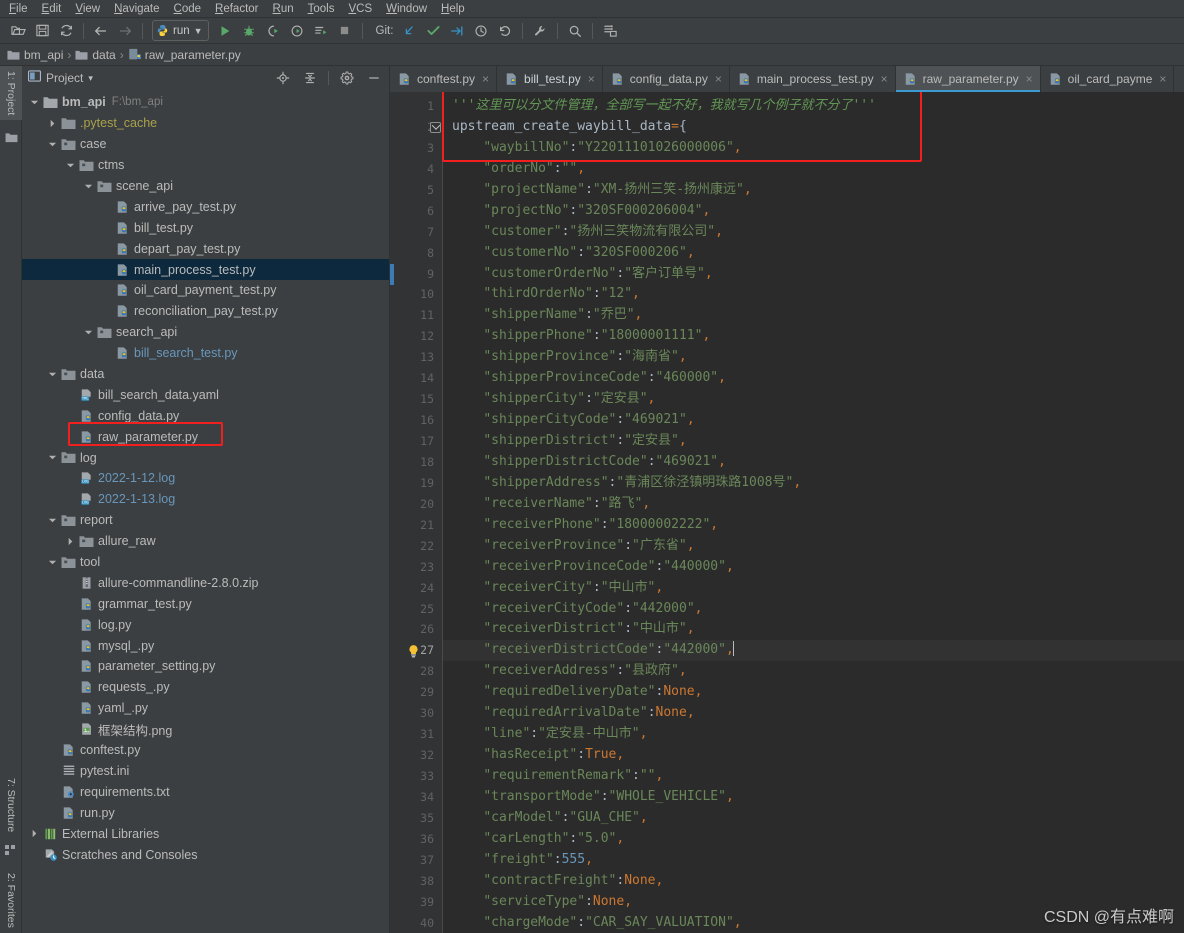 The width and height of the screenshot is (1184, 933). What do you see at coordinates (188, 9) in the screenshot?
I see `menu-item-code: Code` at bounding box center [188, 9].